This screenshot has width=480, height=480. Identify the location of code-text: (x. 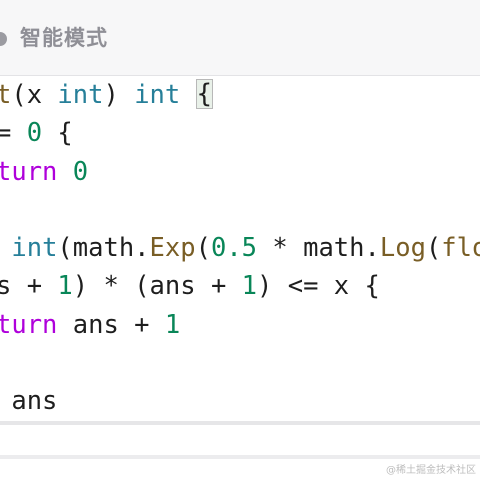
(34, 95).